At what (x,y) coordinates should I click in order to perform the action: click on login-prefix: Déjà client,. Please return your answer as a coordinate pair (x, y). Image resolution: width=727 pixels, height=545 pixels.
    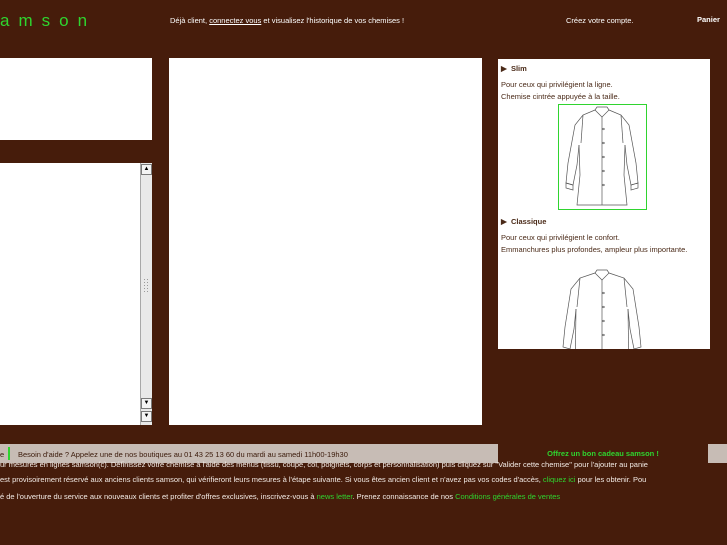
    Looking at the image, I should click on (190, 20).